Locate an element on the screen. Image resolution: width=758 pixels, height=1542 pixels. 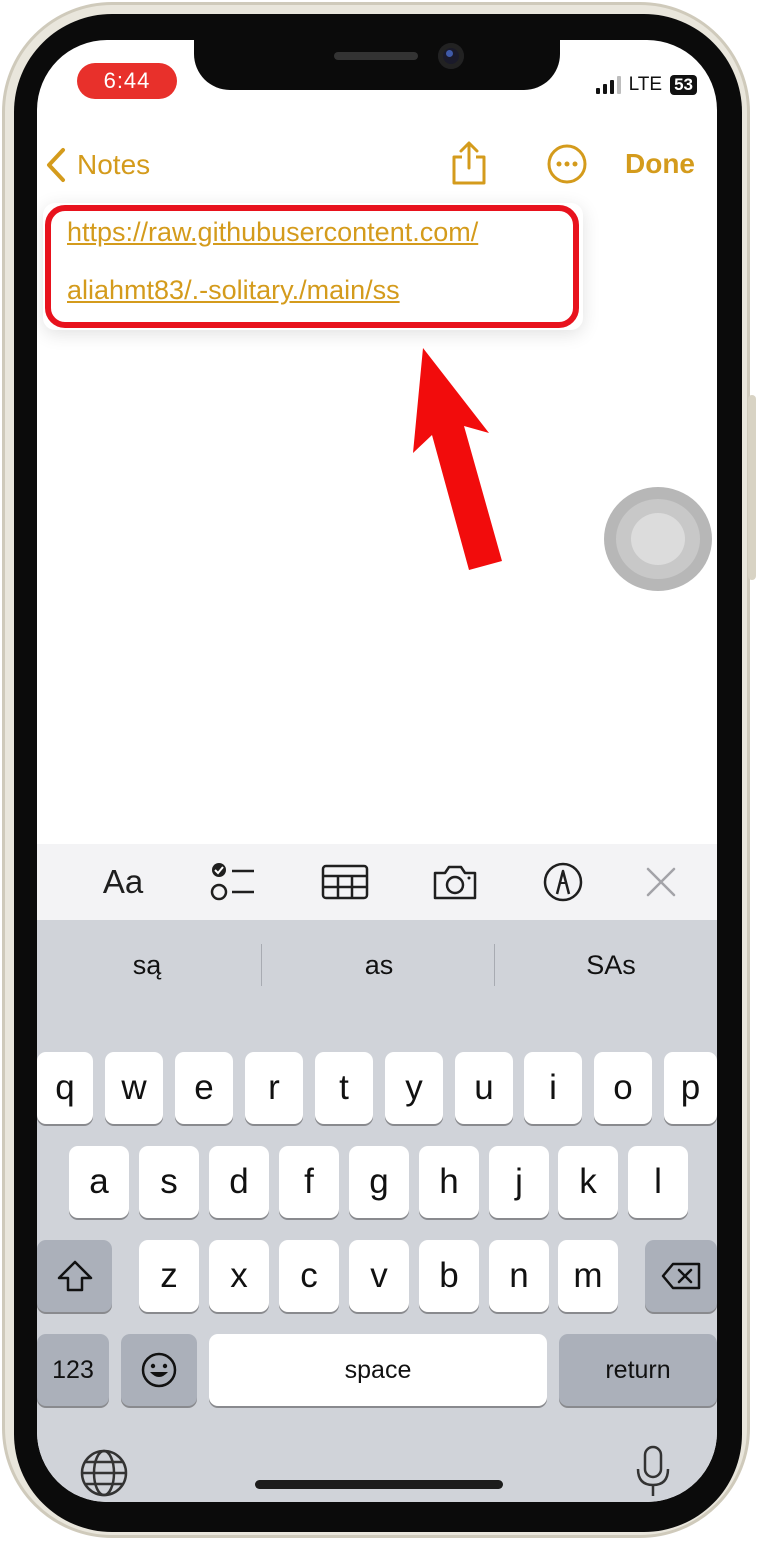
emoji-icon is located at coordinates (159, 1370).